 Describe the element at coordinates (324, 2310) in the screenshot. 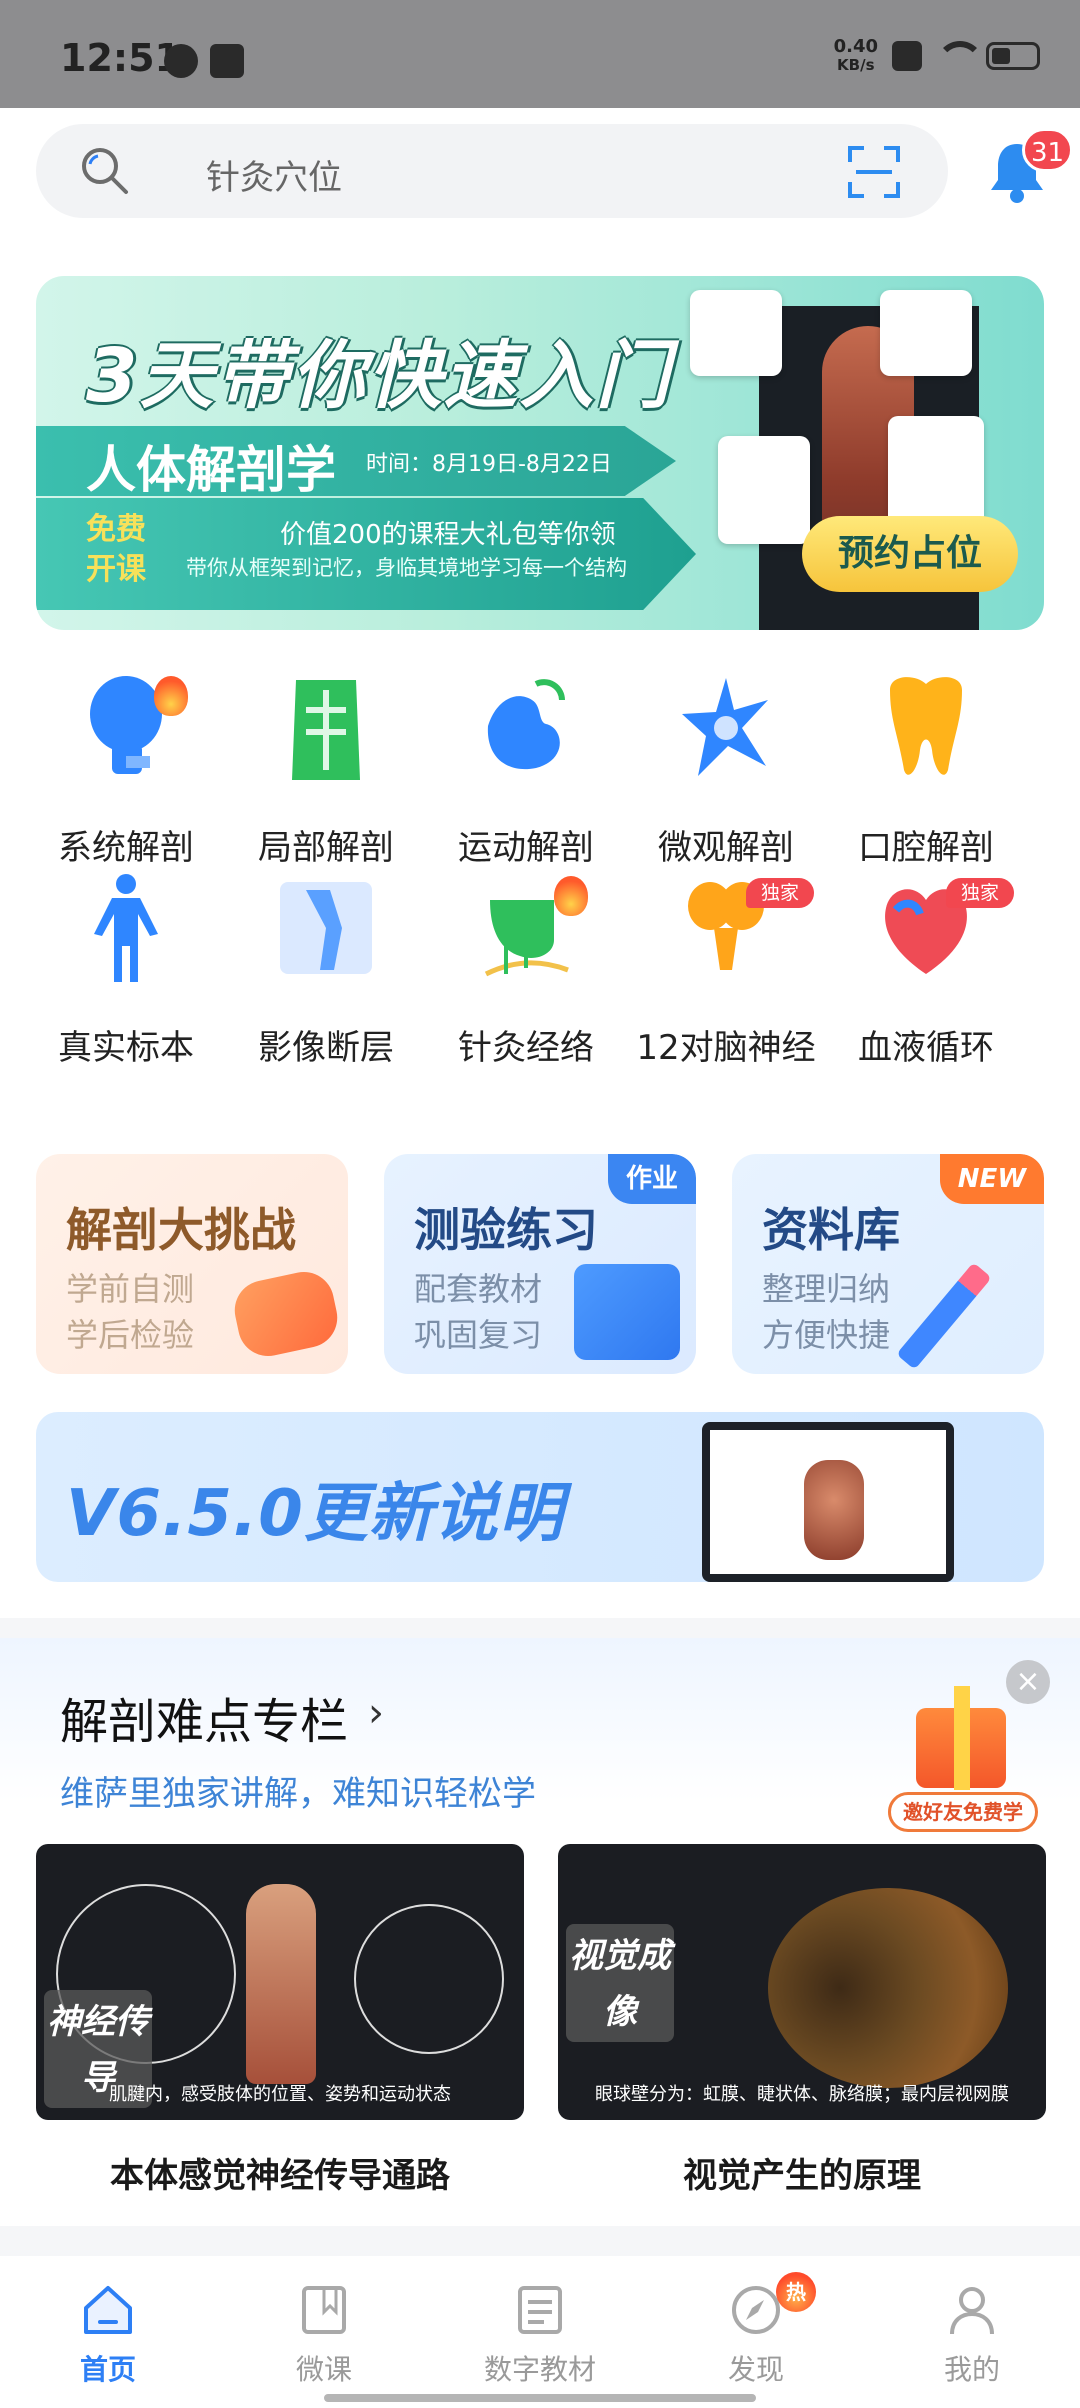

I see `book-icon` at that location.